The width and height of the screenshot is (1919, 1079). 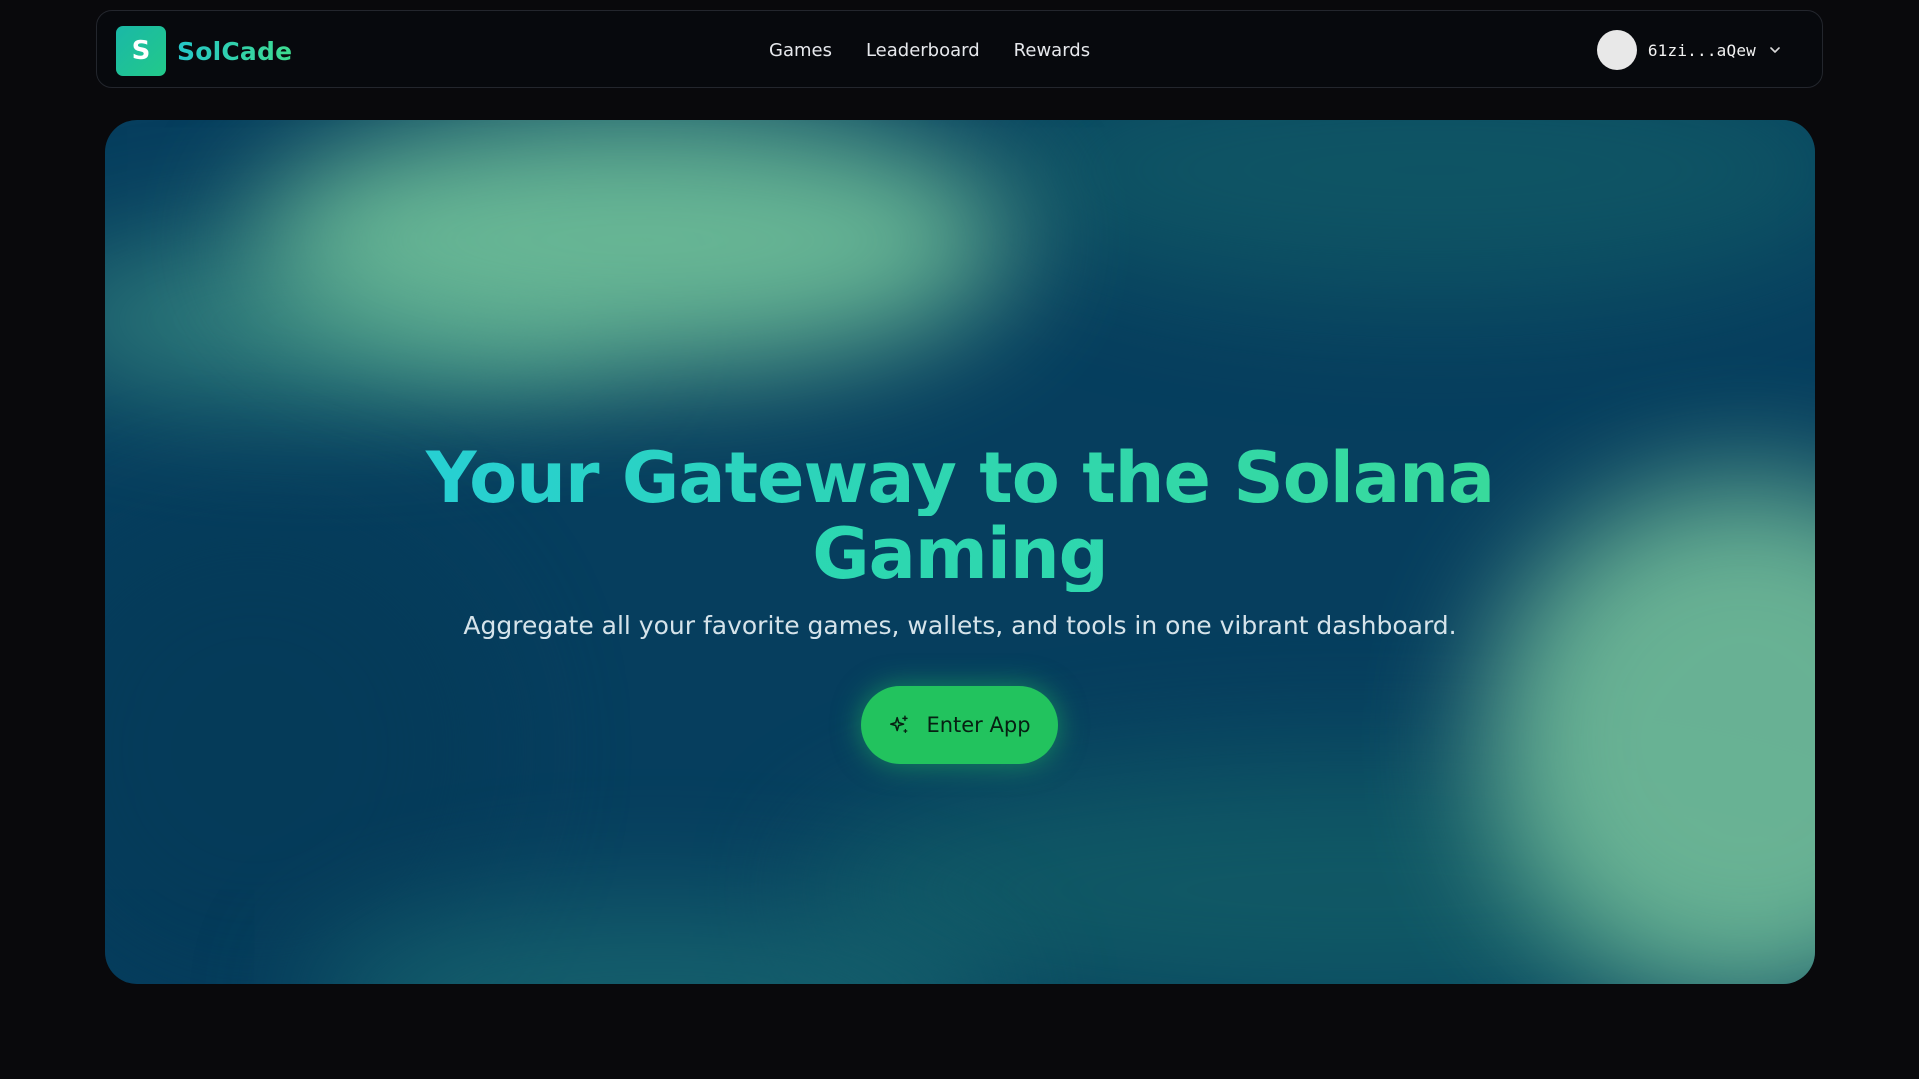 I want to click on hero-title-line-1: Your Gateway to the Solana, so click(x=960, y=478).